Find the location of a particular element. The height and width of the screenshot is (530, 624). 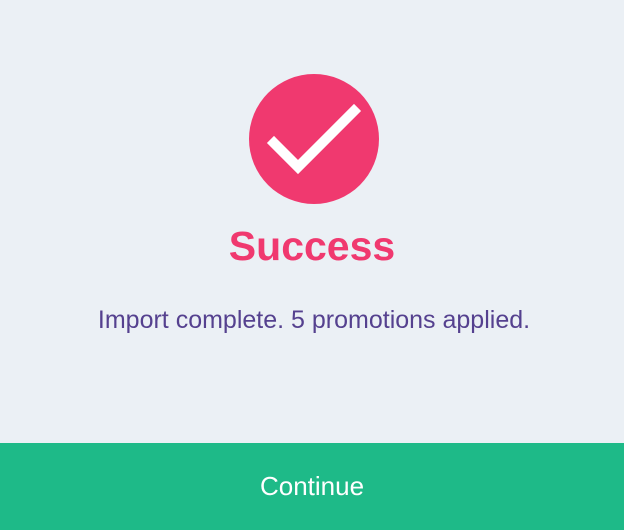

success-icon-badge is located at coordinates (314, 139).